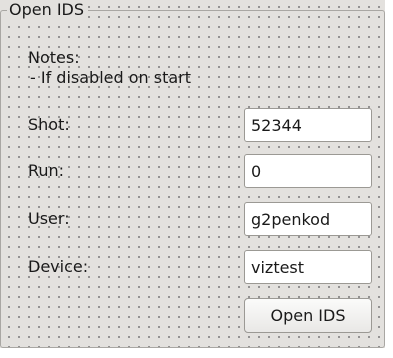 This screenshot has width=393, height=358. Describe the element at coordinates (111, 77) in the screenshot. I see `notes-line: - If disabled on start` at that location.